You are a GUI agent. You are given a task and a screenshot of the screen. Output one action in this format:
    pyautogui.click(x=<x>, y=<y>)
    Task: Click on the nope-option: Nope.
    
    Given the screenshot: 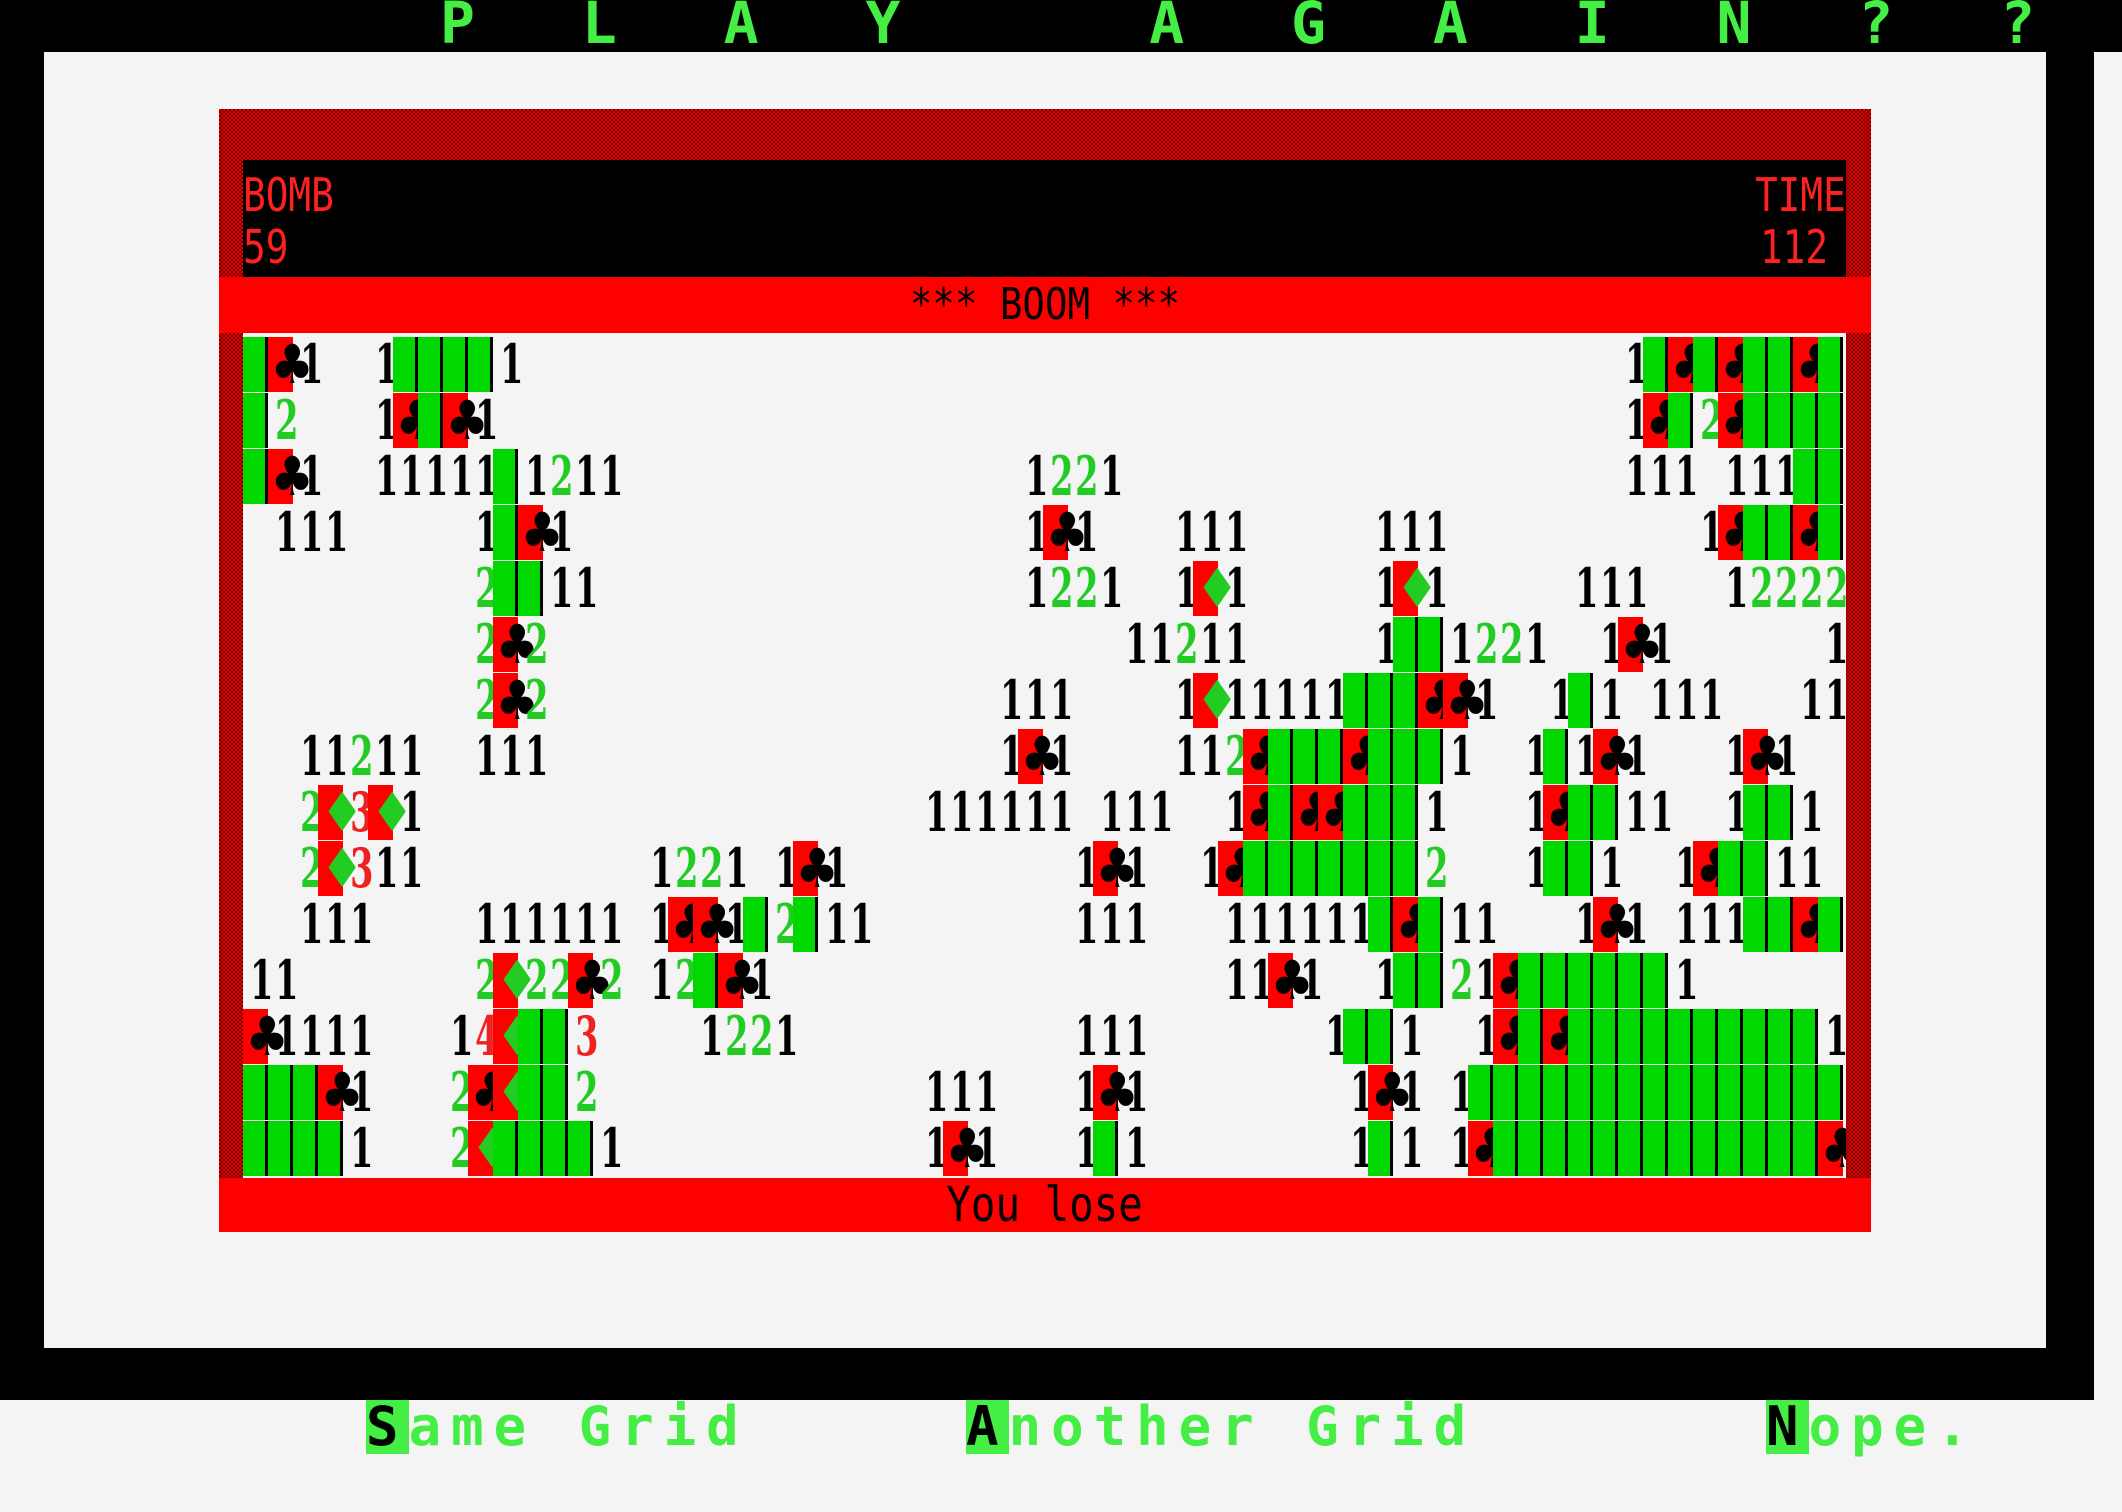 What is the action you would take?
    pyautogui.click(x=1787, y=1400)
    